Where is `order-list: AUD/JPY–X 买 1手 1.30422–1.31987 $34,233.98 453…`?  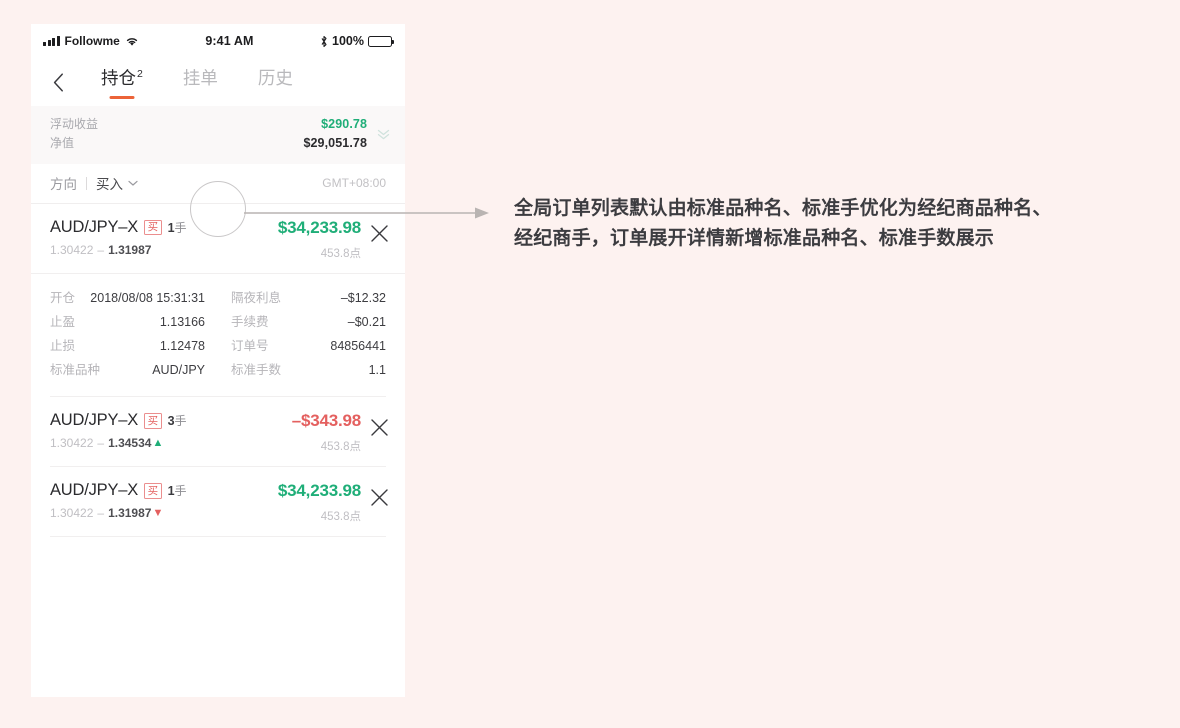 order-list: AUD/JPY–X 买 1手 1.30422–1.31987 $34,233.98 453… is located at coordinates (218, 370).